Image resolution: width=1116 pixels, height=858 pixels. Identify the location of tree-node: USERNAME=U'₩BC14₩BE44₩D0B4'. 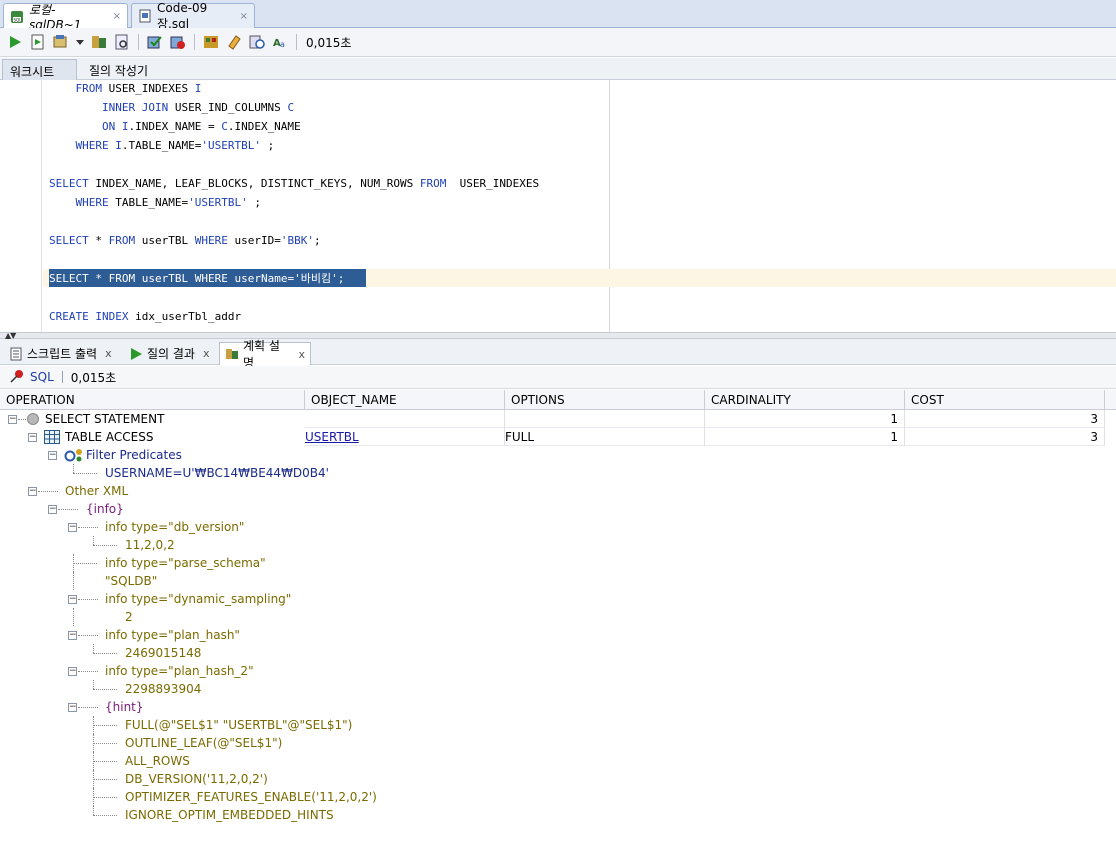
(558, 473).